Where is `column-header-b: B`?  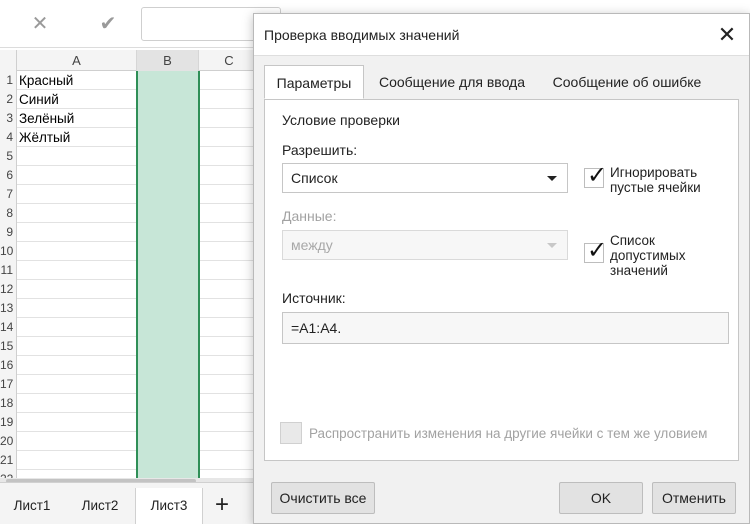
column-header-b: B is located at coordinates (168, 60).